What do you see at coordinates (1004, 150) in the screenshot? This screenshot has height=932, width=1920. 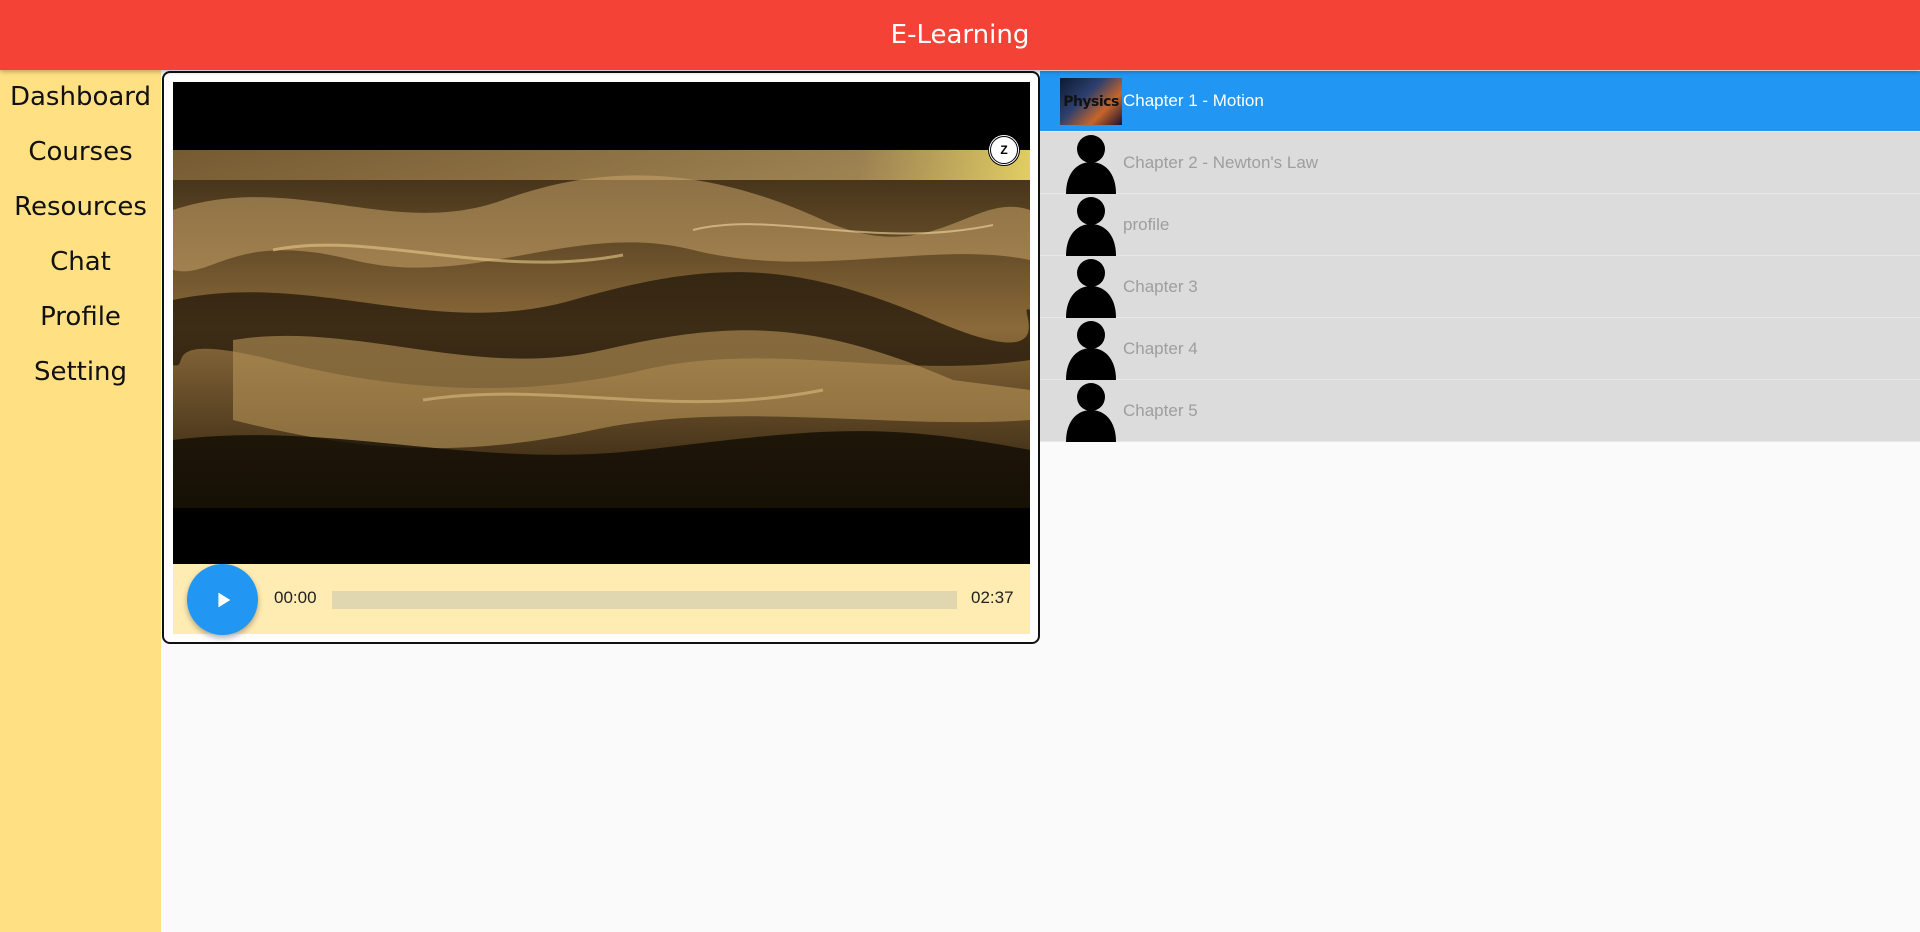 I see `video-watermark-logo: Z` at bounding box center [1004, 150].